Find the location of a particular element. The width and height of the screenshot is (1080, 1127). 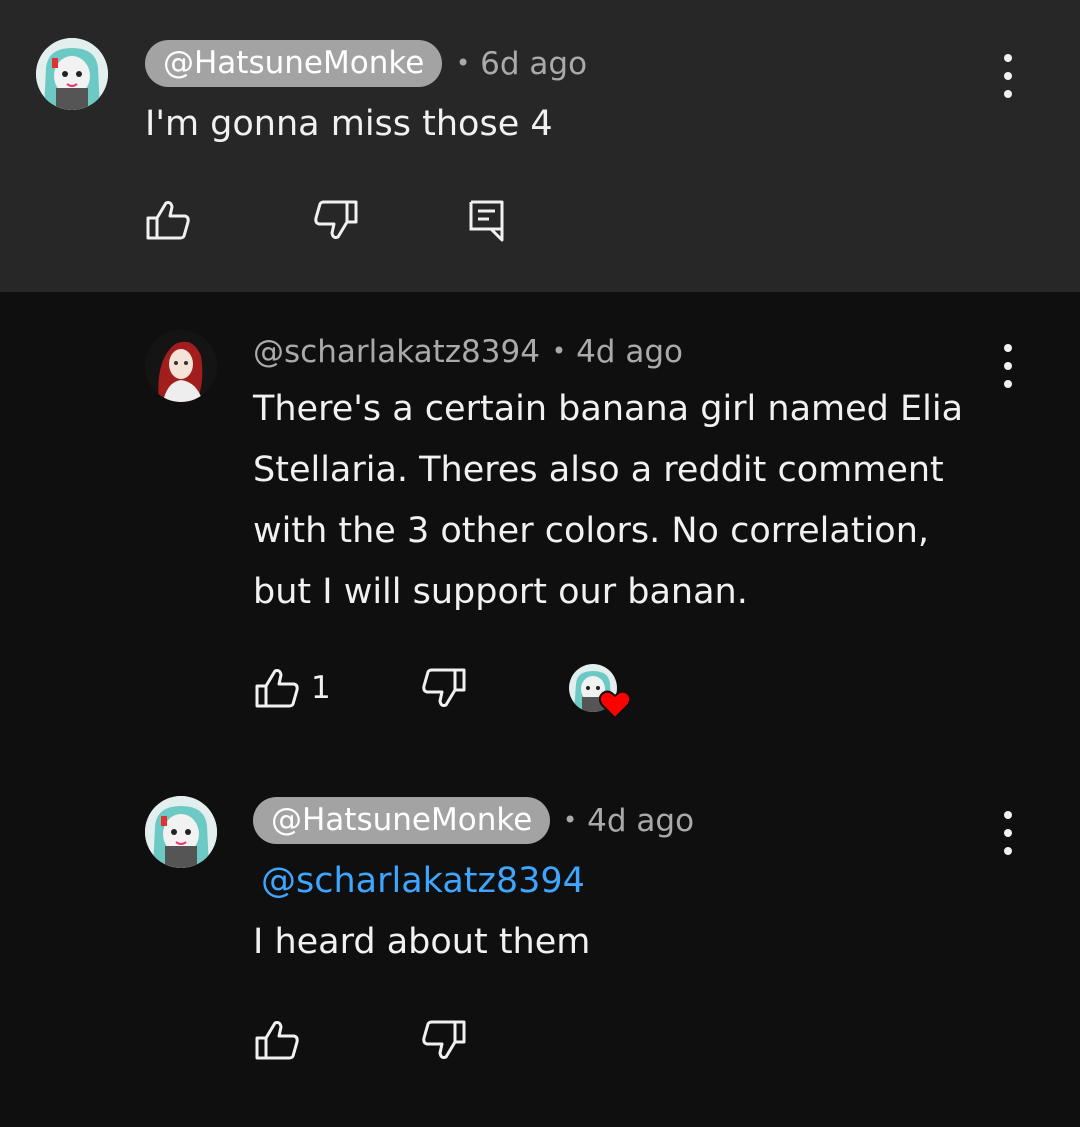

comment-timestamp: 4d ago is located at coordinates (629, 352).